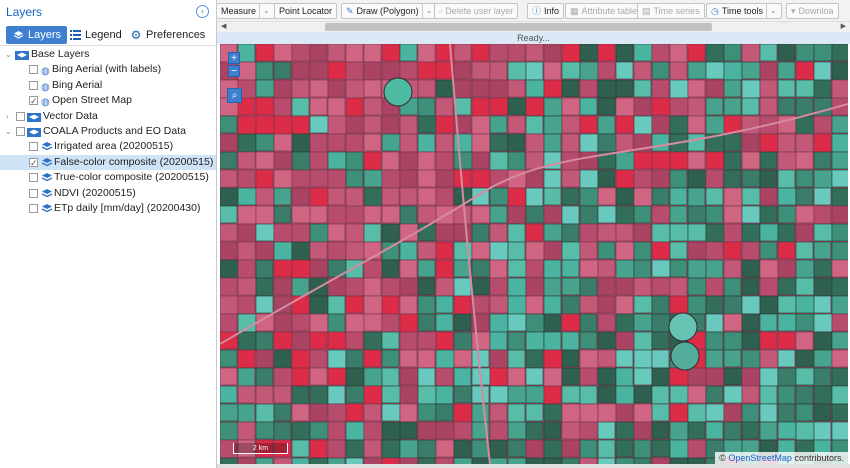 This screenshot has width=850, height=468. What do you see at coordinates (108, 116) in the screenshot?
I see `tree-node-vector-data: › Vector Data` at bounding box center [108, 116].